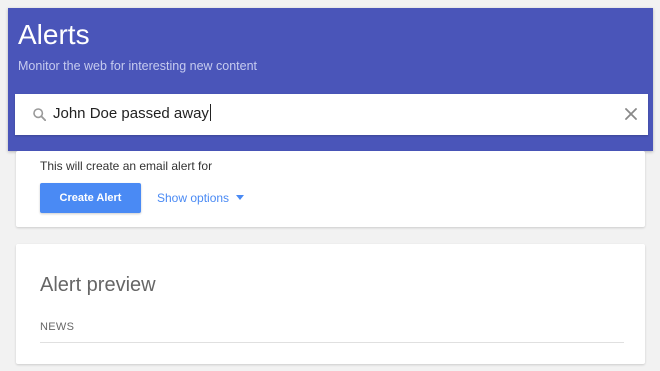 The width and height of the screenshot is (660, 371). Describe the element at coordinates (240, 197) in the screenshot. I see `caret-down-icon` at that location.